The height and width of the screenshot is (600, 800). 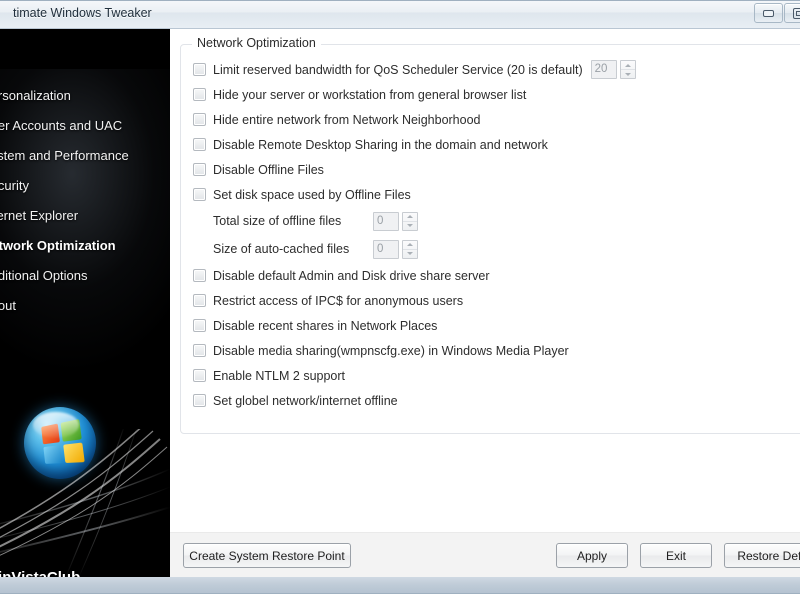 I want to click on sidebar-item-label: System and Performance, so click(x=64, y=155).